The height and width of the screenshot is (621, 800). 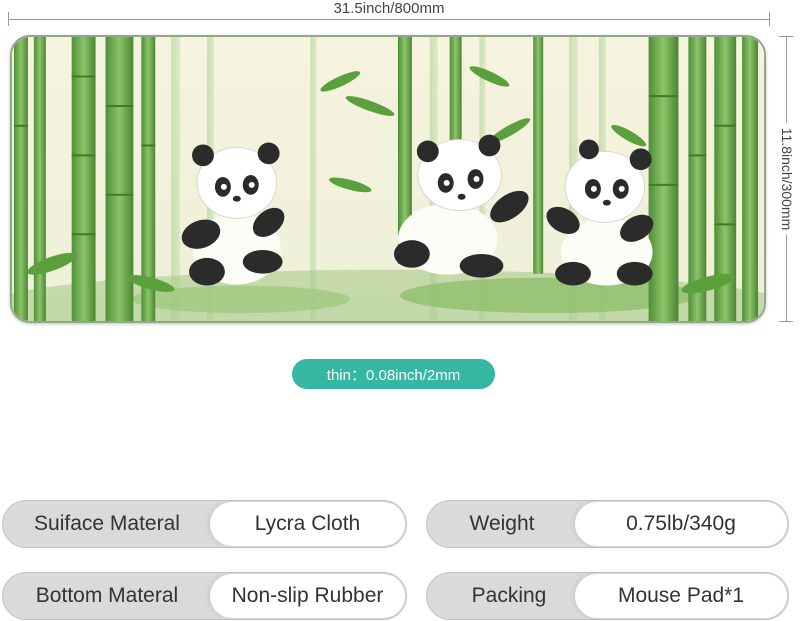 What do you see at coordinates (681, 596) in the screenshot?
I see `spec-value: Mouse Pad*1` at bounding box center [681, 596].